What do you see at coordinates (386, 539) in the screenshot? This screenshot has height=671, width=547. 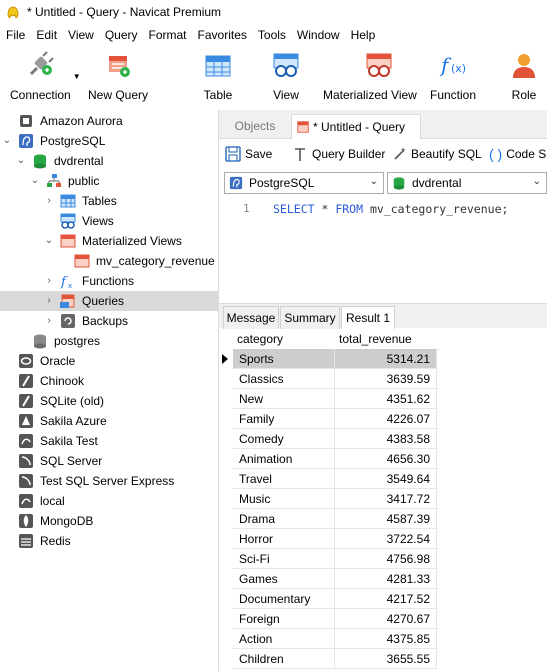 I see `cell-total-revenue: 3722.54` at bounding box center [386, 539].